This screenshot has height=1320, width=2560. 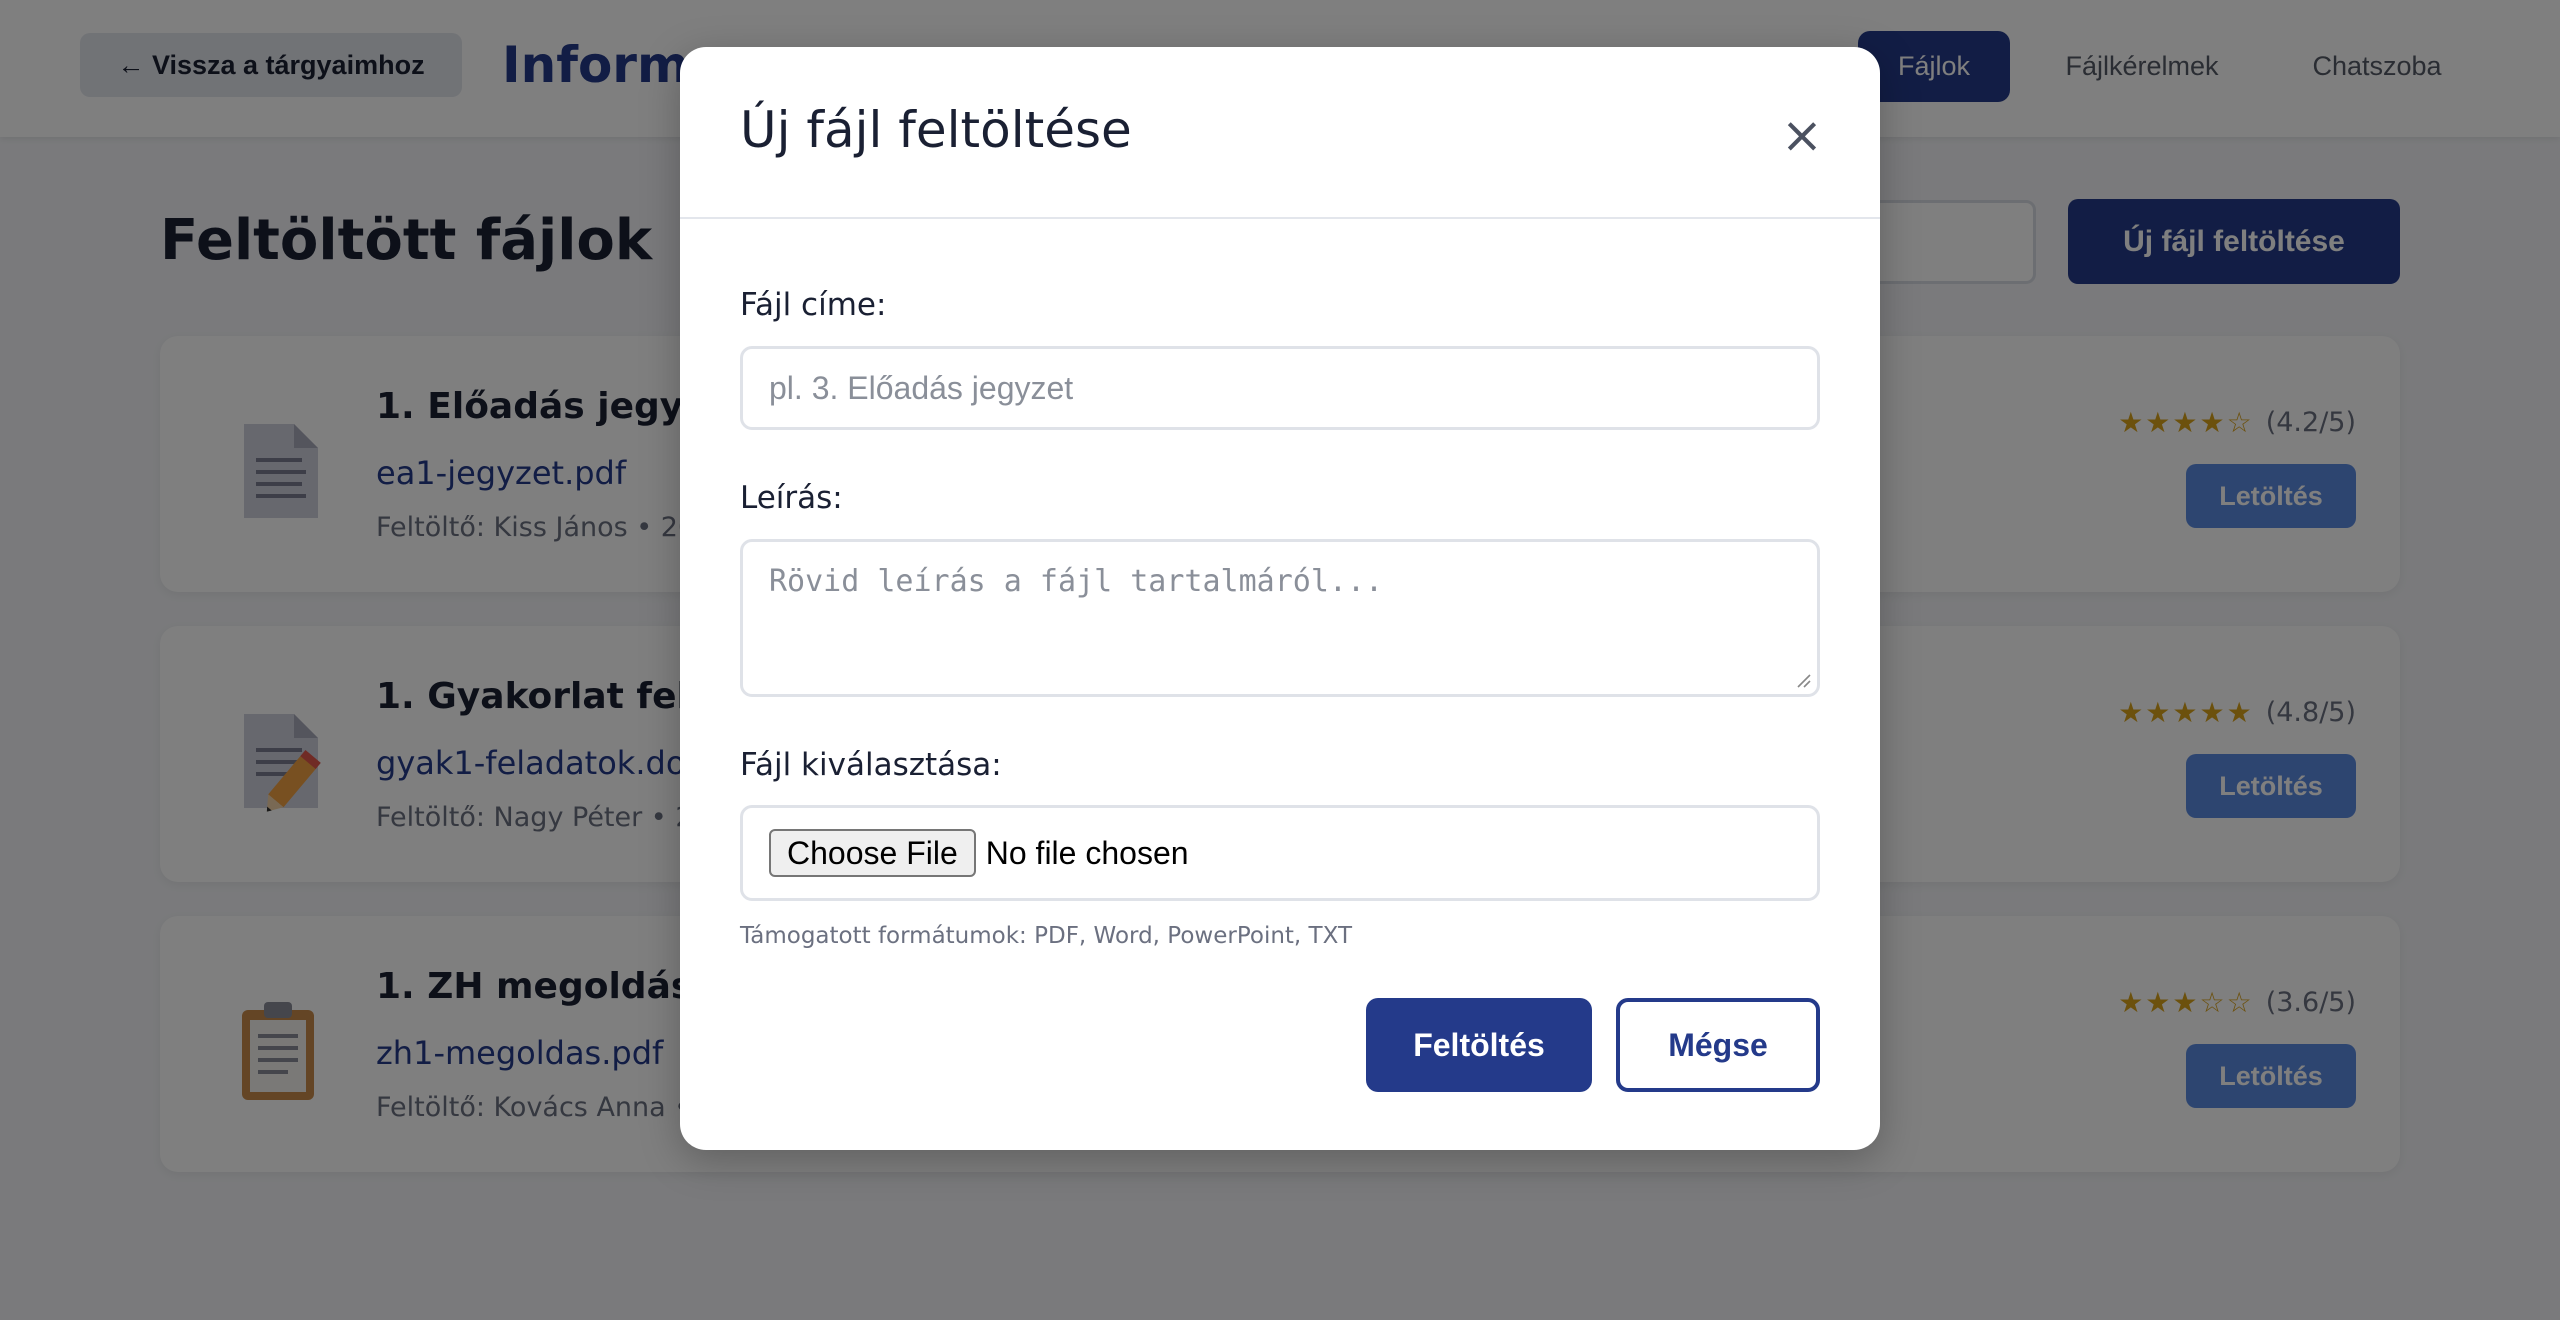 What do you see at coordinates (936, 130) in the screenshot?
I see `modal-title: Új fájl feltöltése` at bounding box center [936, 130].